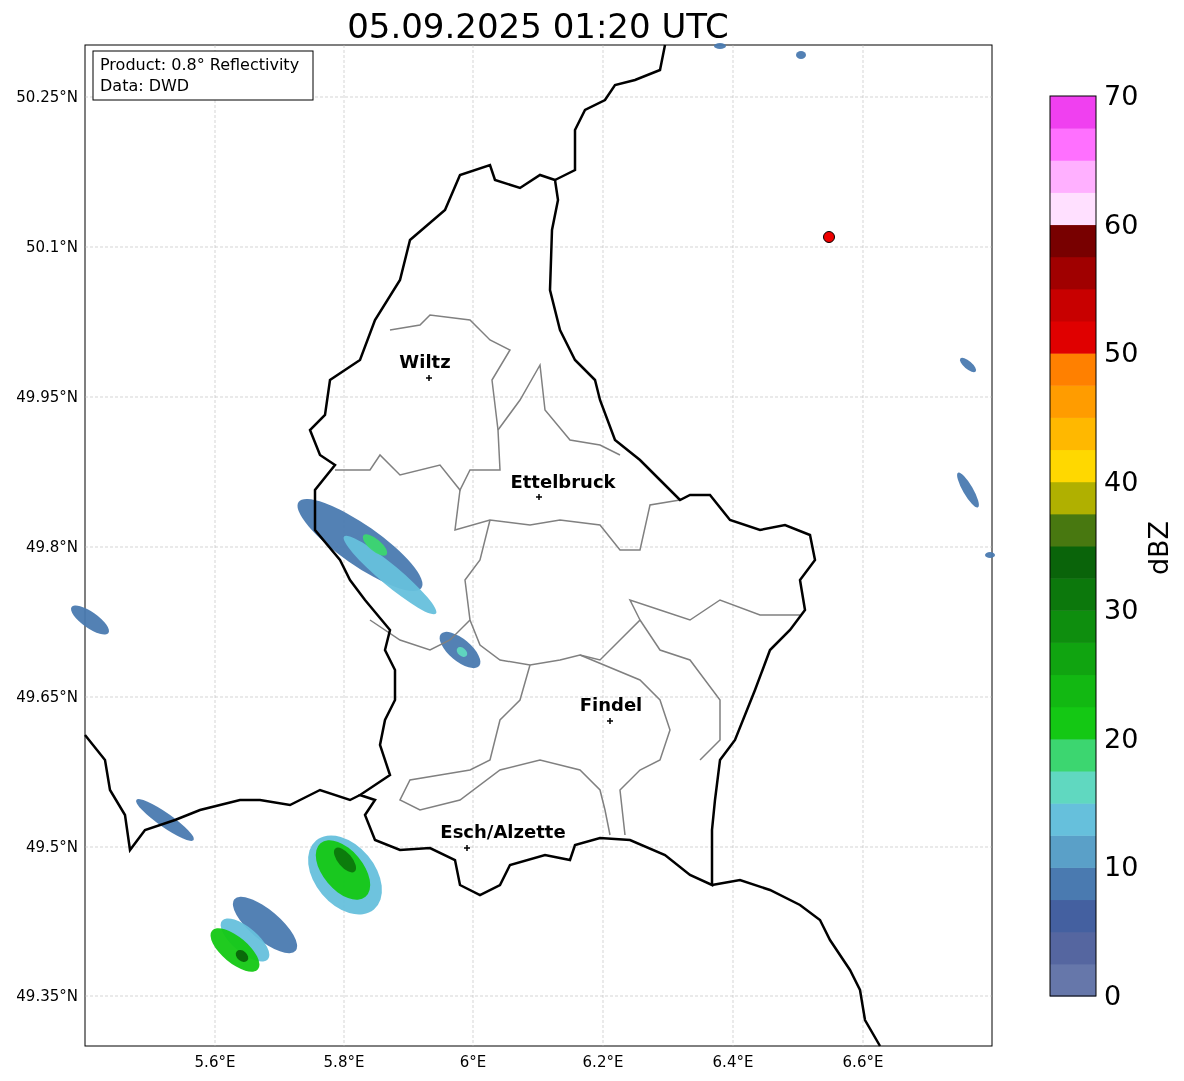 The image size is (1184, 1081). What do you see at coordinates (51, 247) in the screenshot?
I see `latitude-label: 50.1°N` at bounding box center [51, 247].